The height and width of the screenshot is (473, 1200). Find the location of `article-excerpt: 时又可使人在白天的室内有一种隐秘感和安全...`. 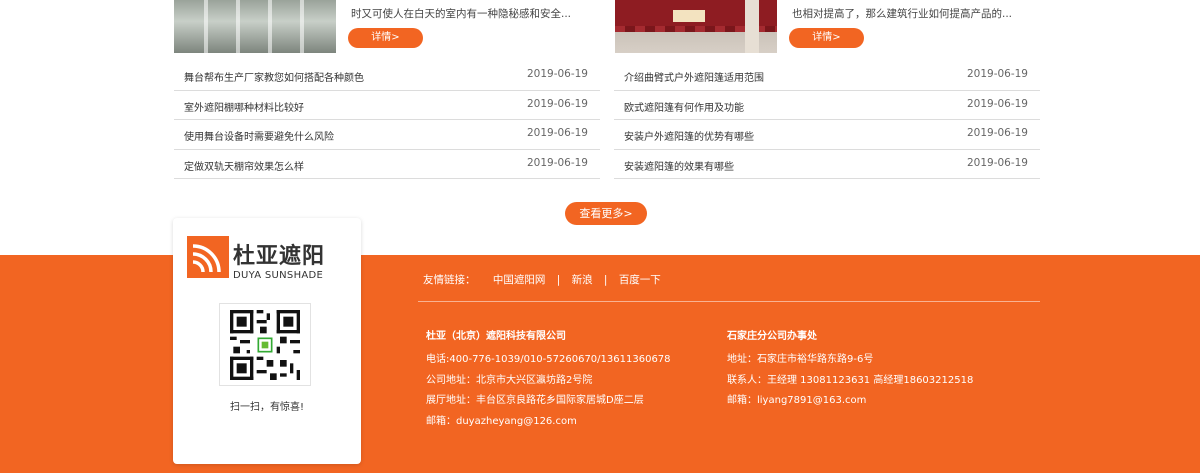

article-excerpt: 时又可使人在白天的室内有一种隐秘感和安全... is located at coordinates (461, 14).